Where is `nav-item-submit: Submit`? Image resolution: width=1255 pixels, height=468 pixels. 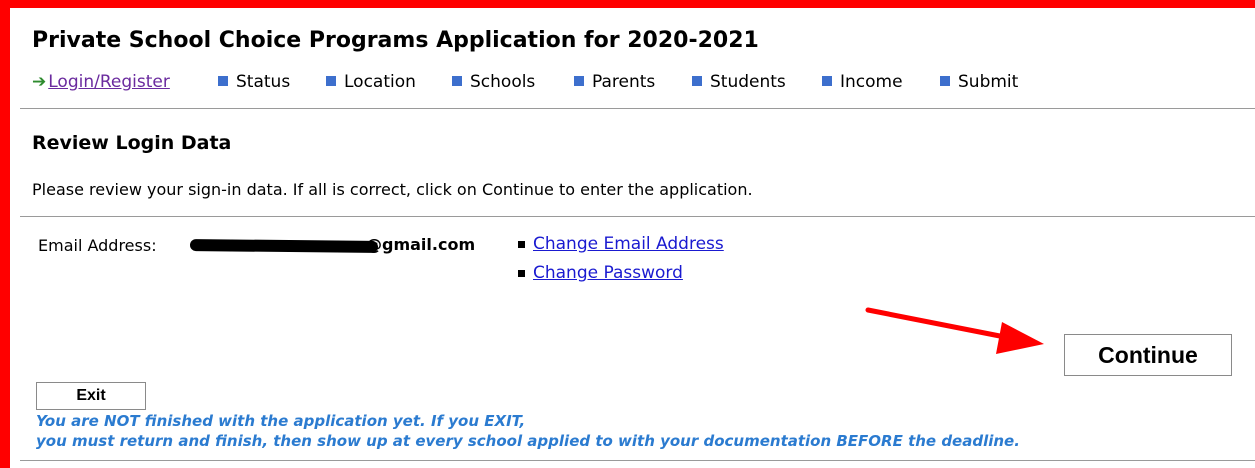 nav-item-submit: Submit is located at coordinates (979, 82).